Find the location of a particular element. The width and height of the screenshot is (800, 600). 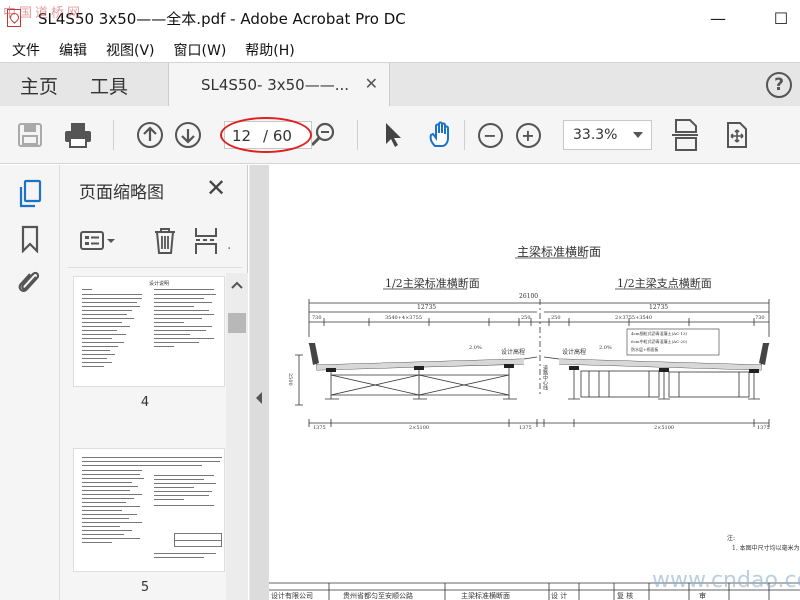

menu-view: 视图(V) is located at coordinates (130, 50).